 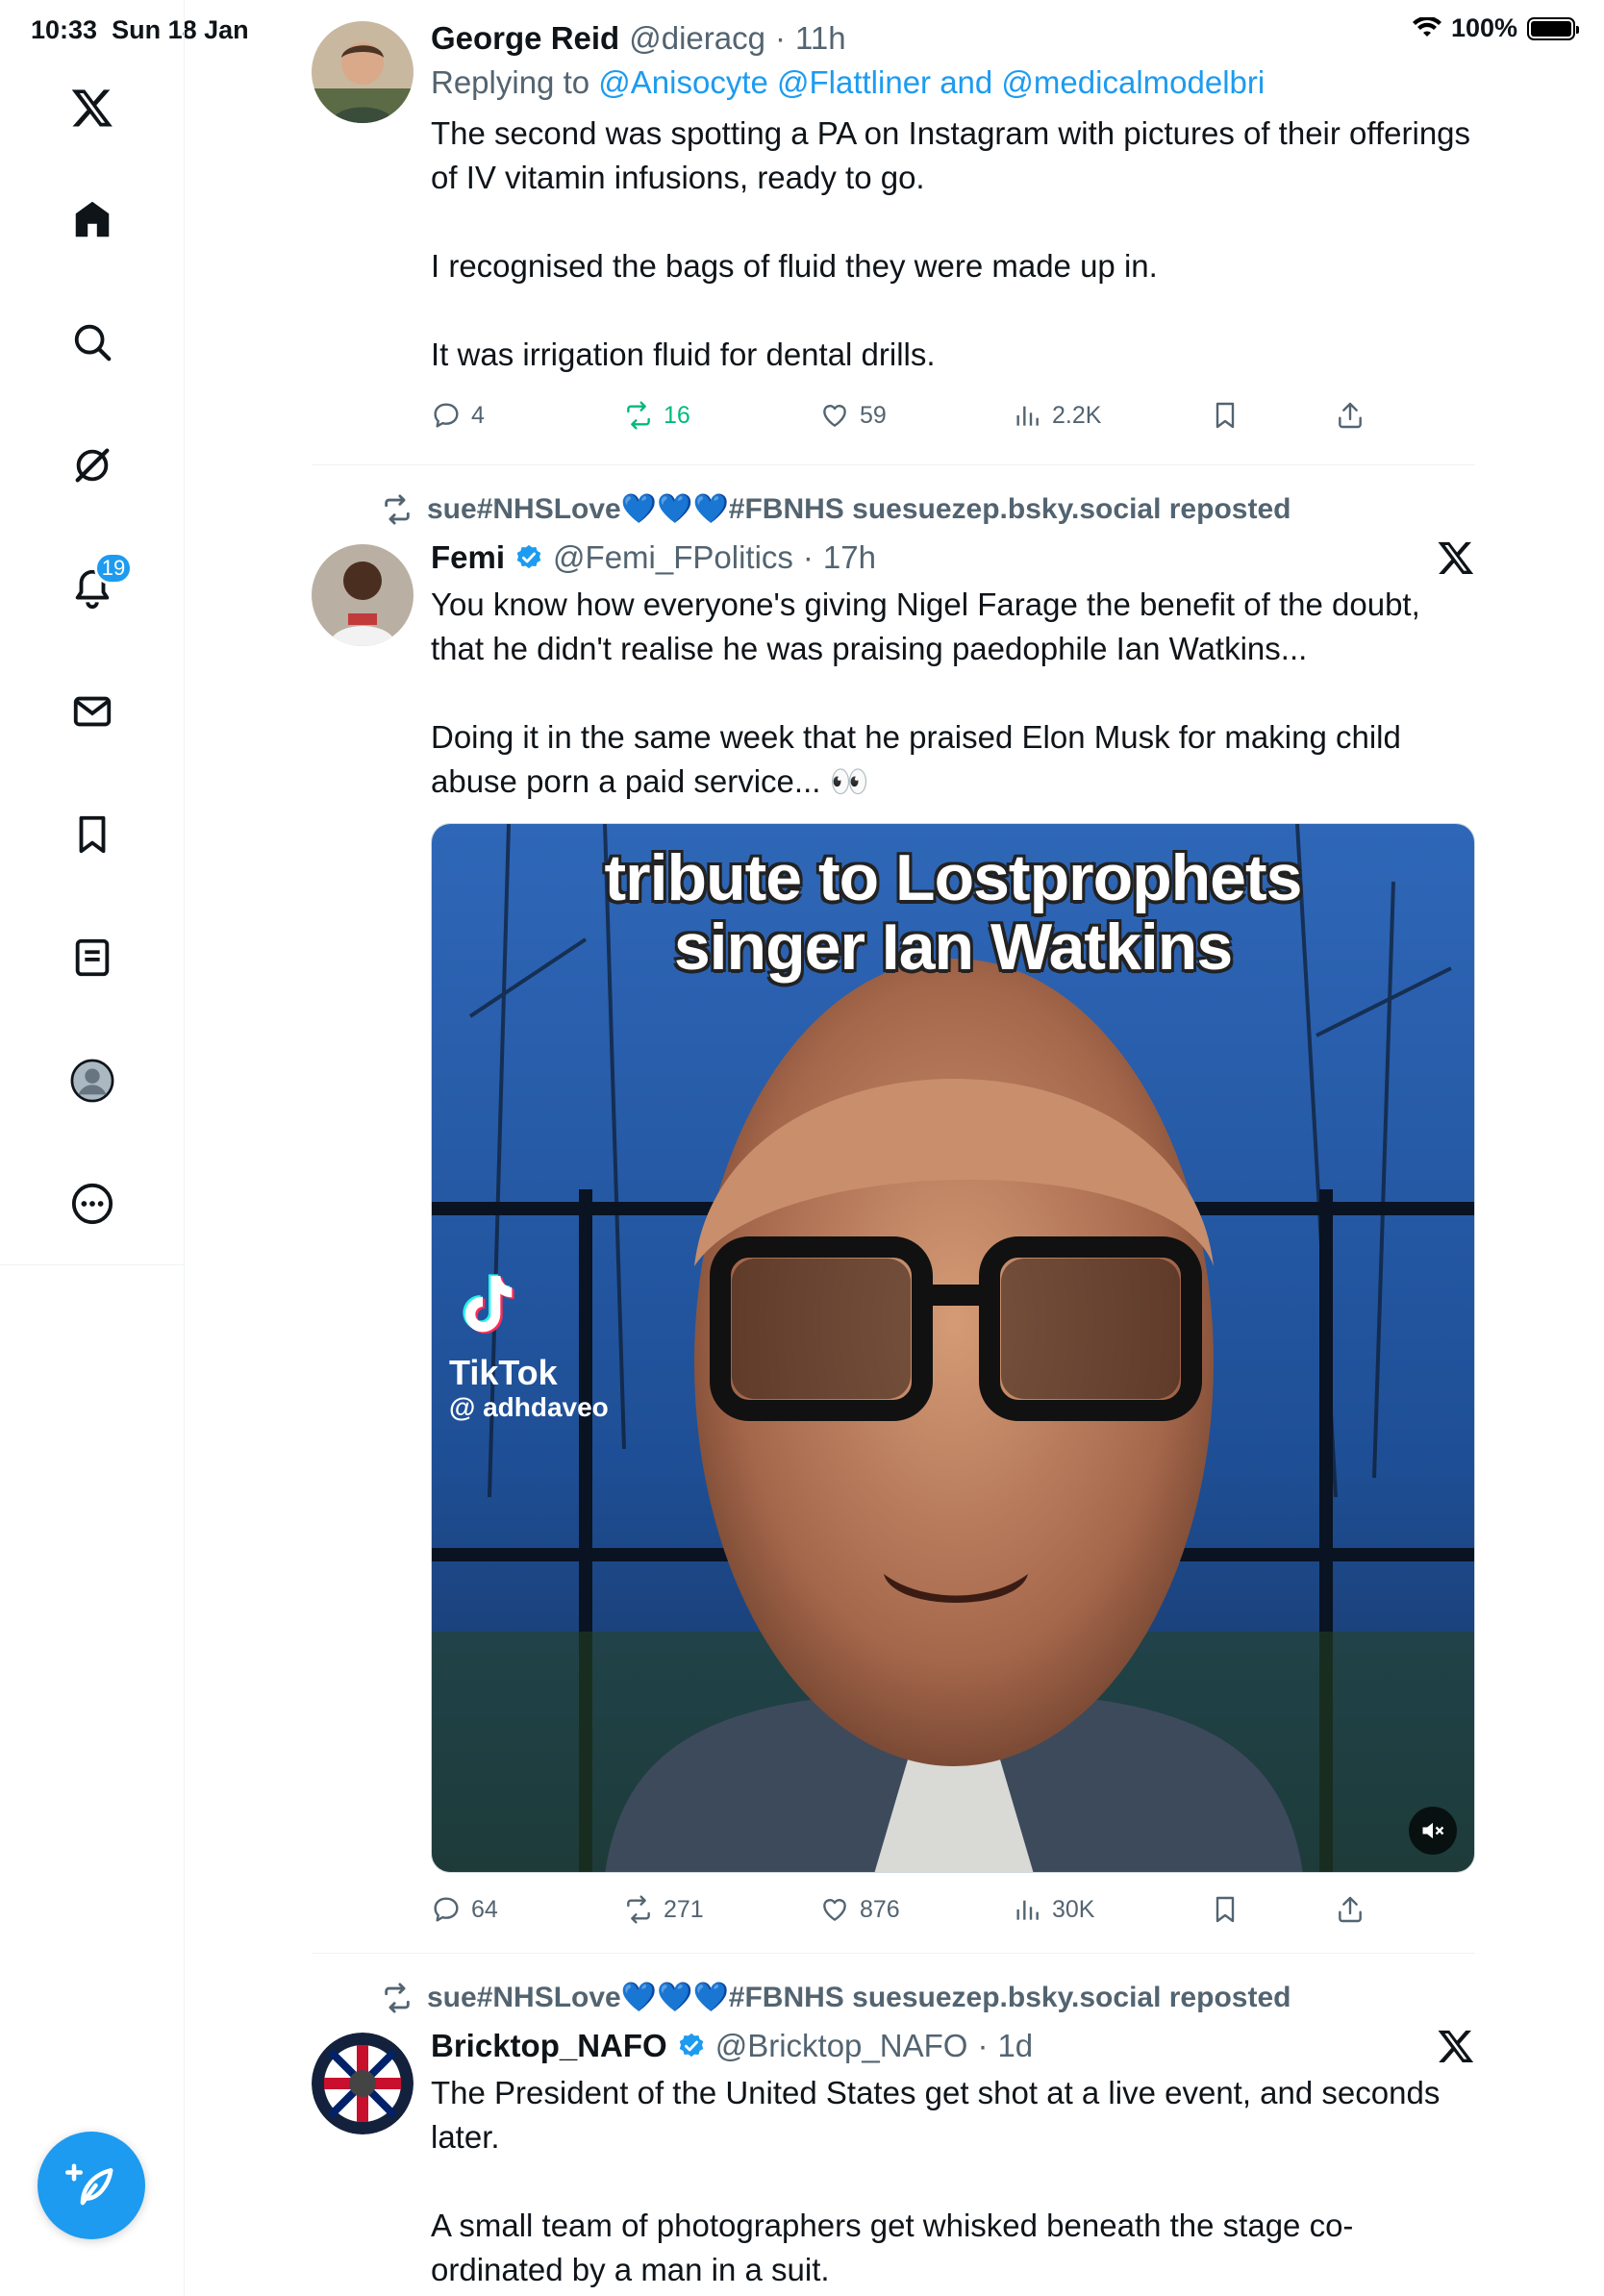 I want to click on like-button: 59, so click(x=853, y=415).